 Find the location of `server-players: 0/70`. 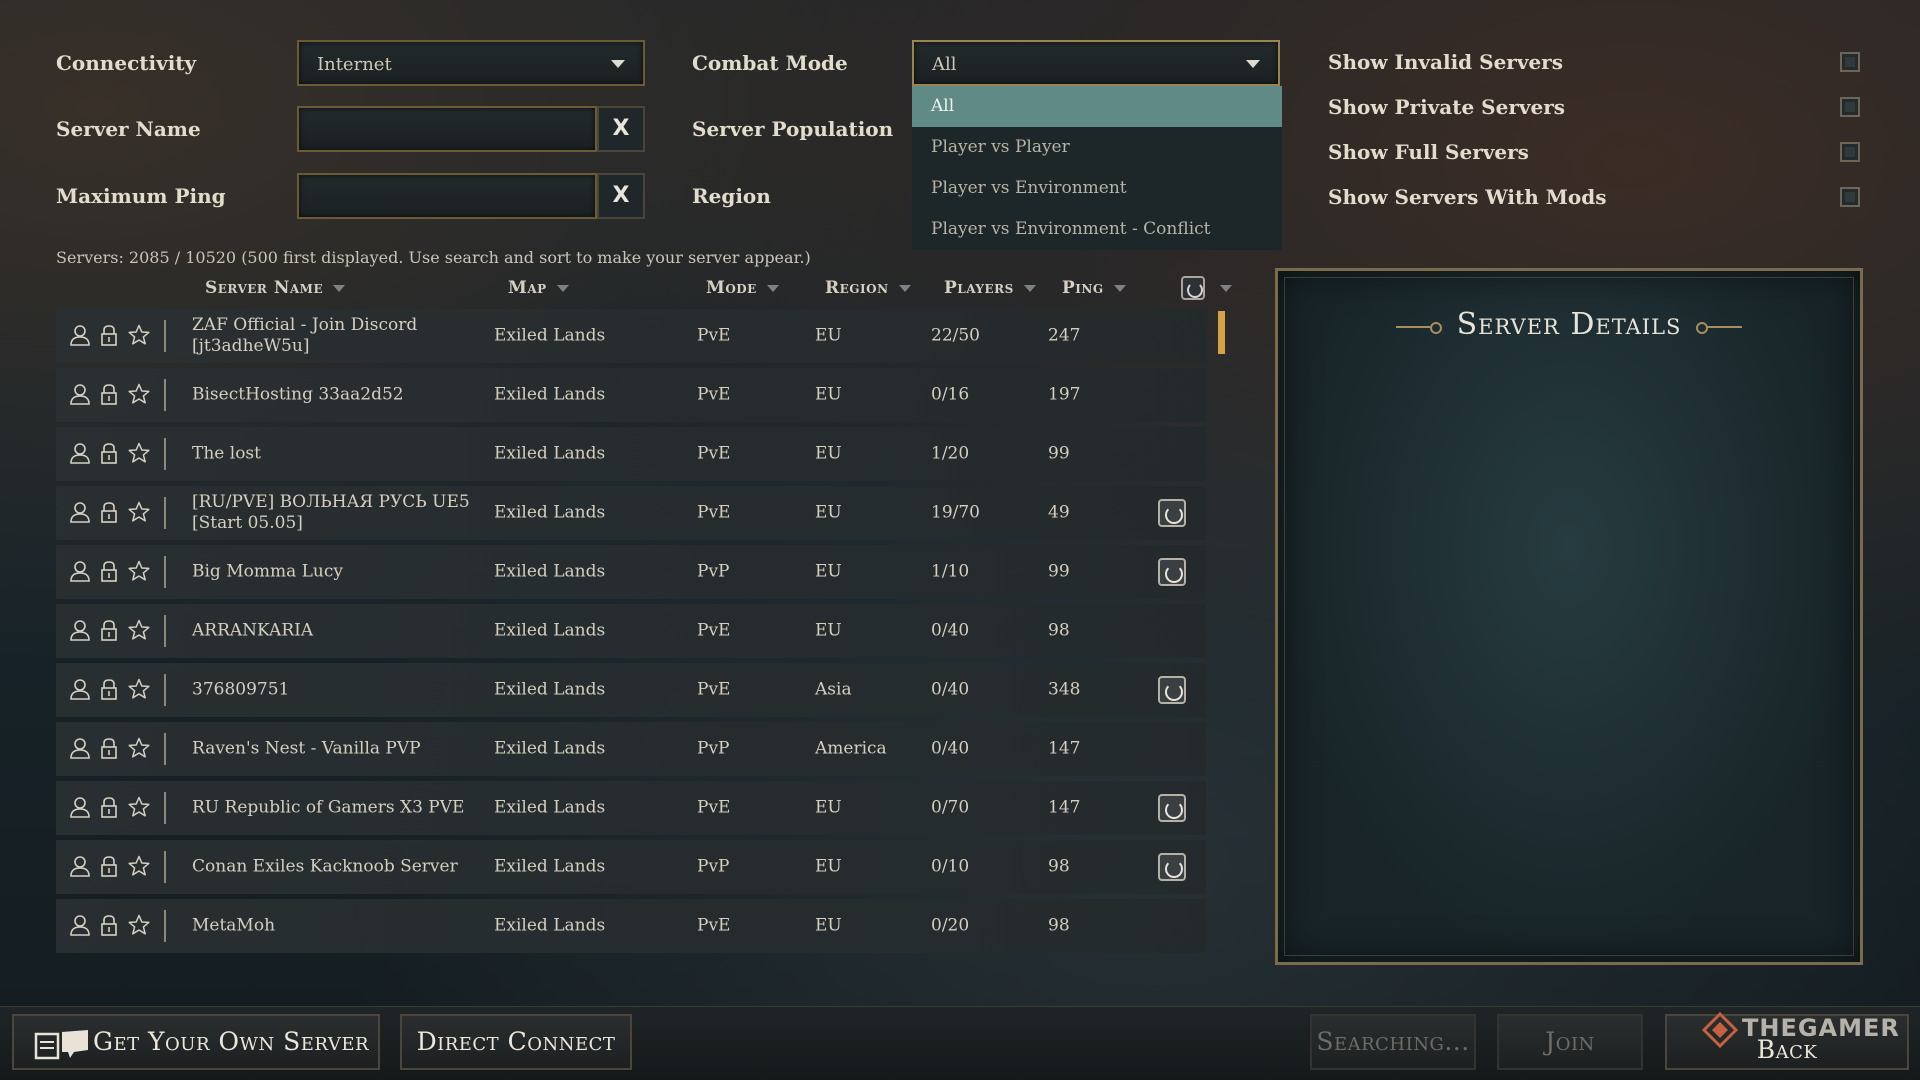

server-players: 0/70 is located at coordinates (950, 807).